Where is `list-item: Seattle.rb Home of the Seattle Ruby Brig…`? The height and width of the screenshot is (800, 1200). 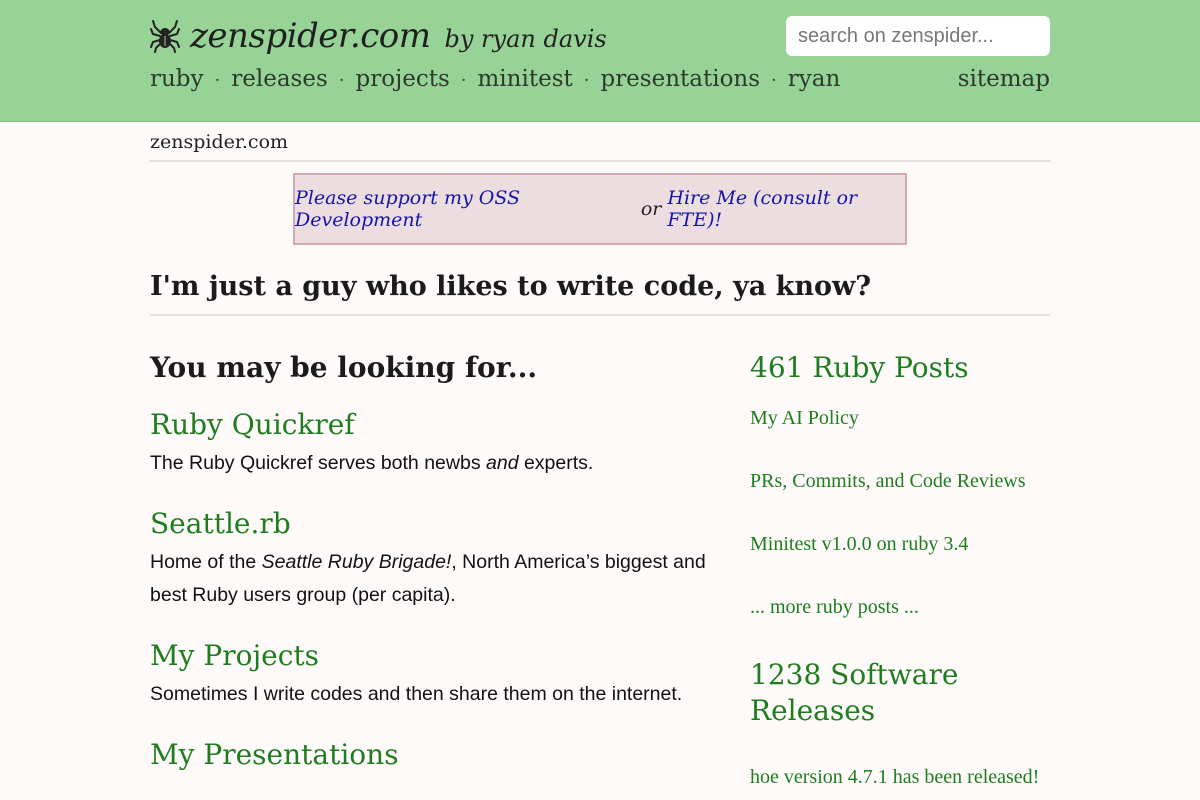 list-item: Seattle.rb Home of the Seattle Ruby Brig… is located at coordinates (430, 559).